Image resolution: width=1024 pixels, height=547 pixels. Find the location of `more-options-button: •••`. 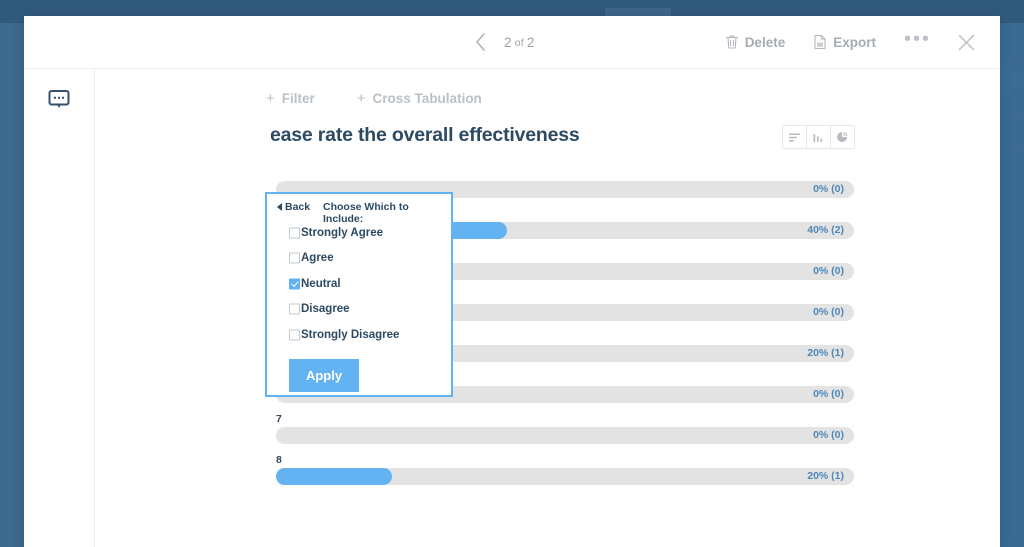

more-options-button: ••• is located at coordinates (917, 42).